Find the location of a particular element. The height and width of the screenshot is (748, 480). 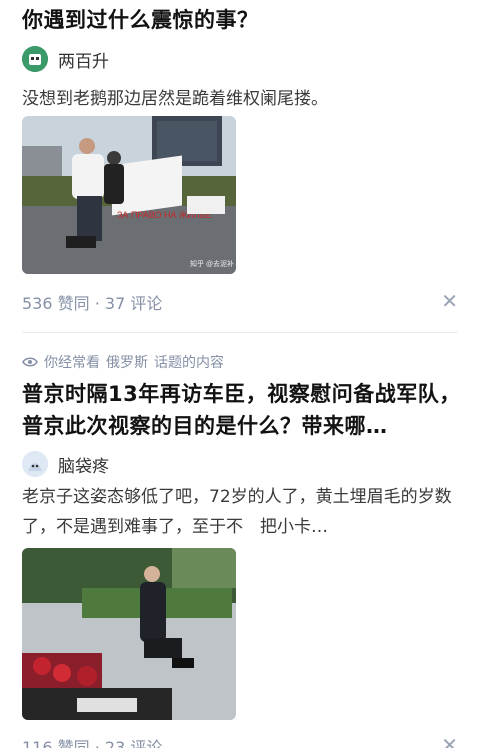

eye-icon is located at coordinates (30, 362).